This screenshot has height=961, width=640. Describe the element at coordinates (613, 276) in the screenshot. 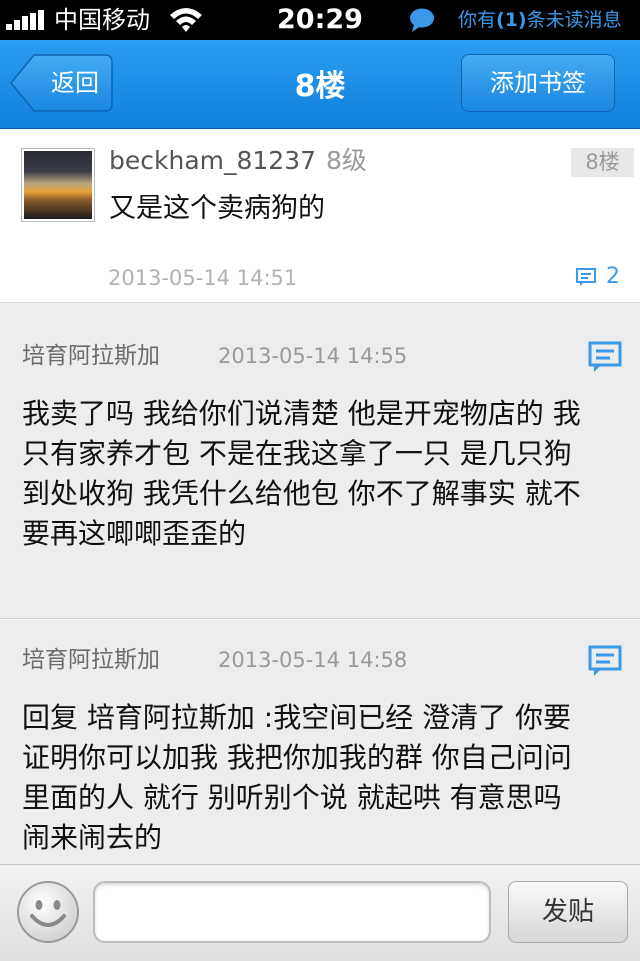

I see `reply-count-value: 2` at that location.